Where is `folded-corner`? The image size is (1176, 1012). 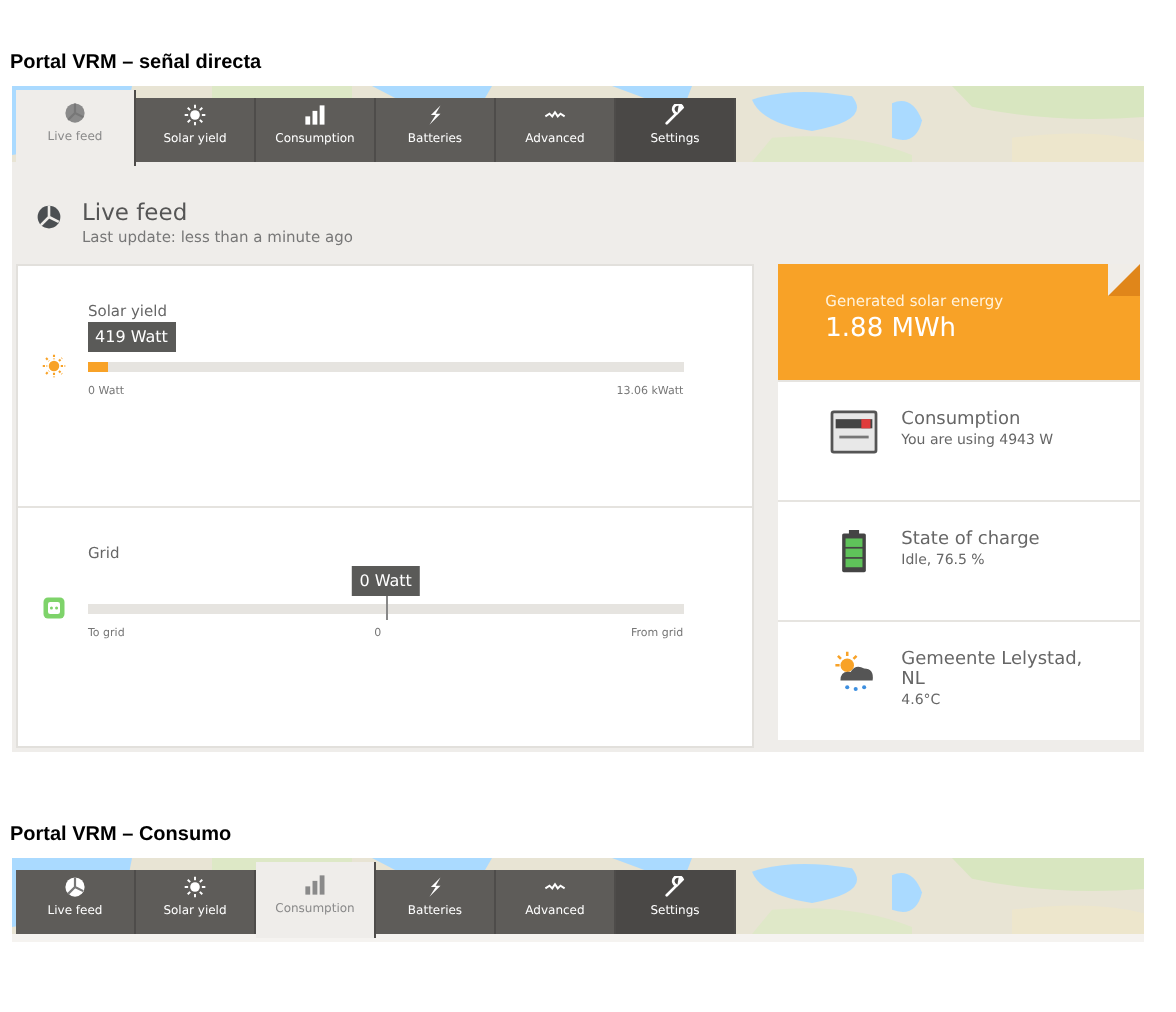
folded-corner is located at coordinates (1124, 280).